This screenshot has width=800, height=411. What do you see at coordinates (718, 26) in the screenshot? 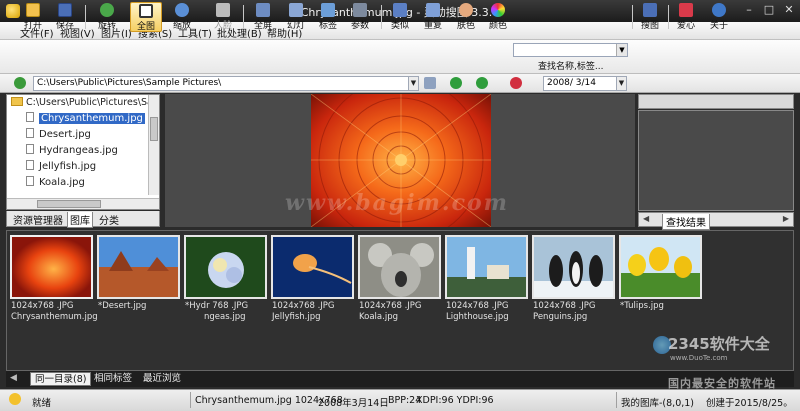
I see `about-label: 关于` at bounding box center [718, 26].